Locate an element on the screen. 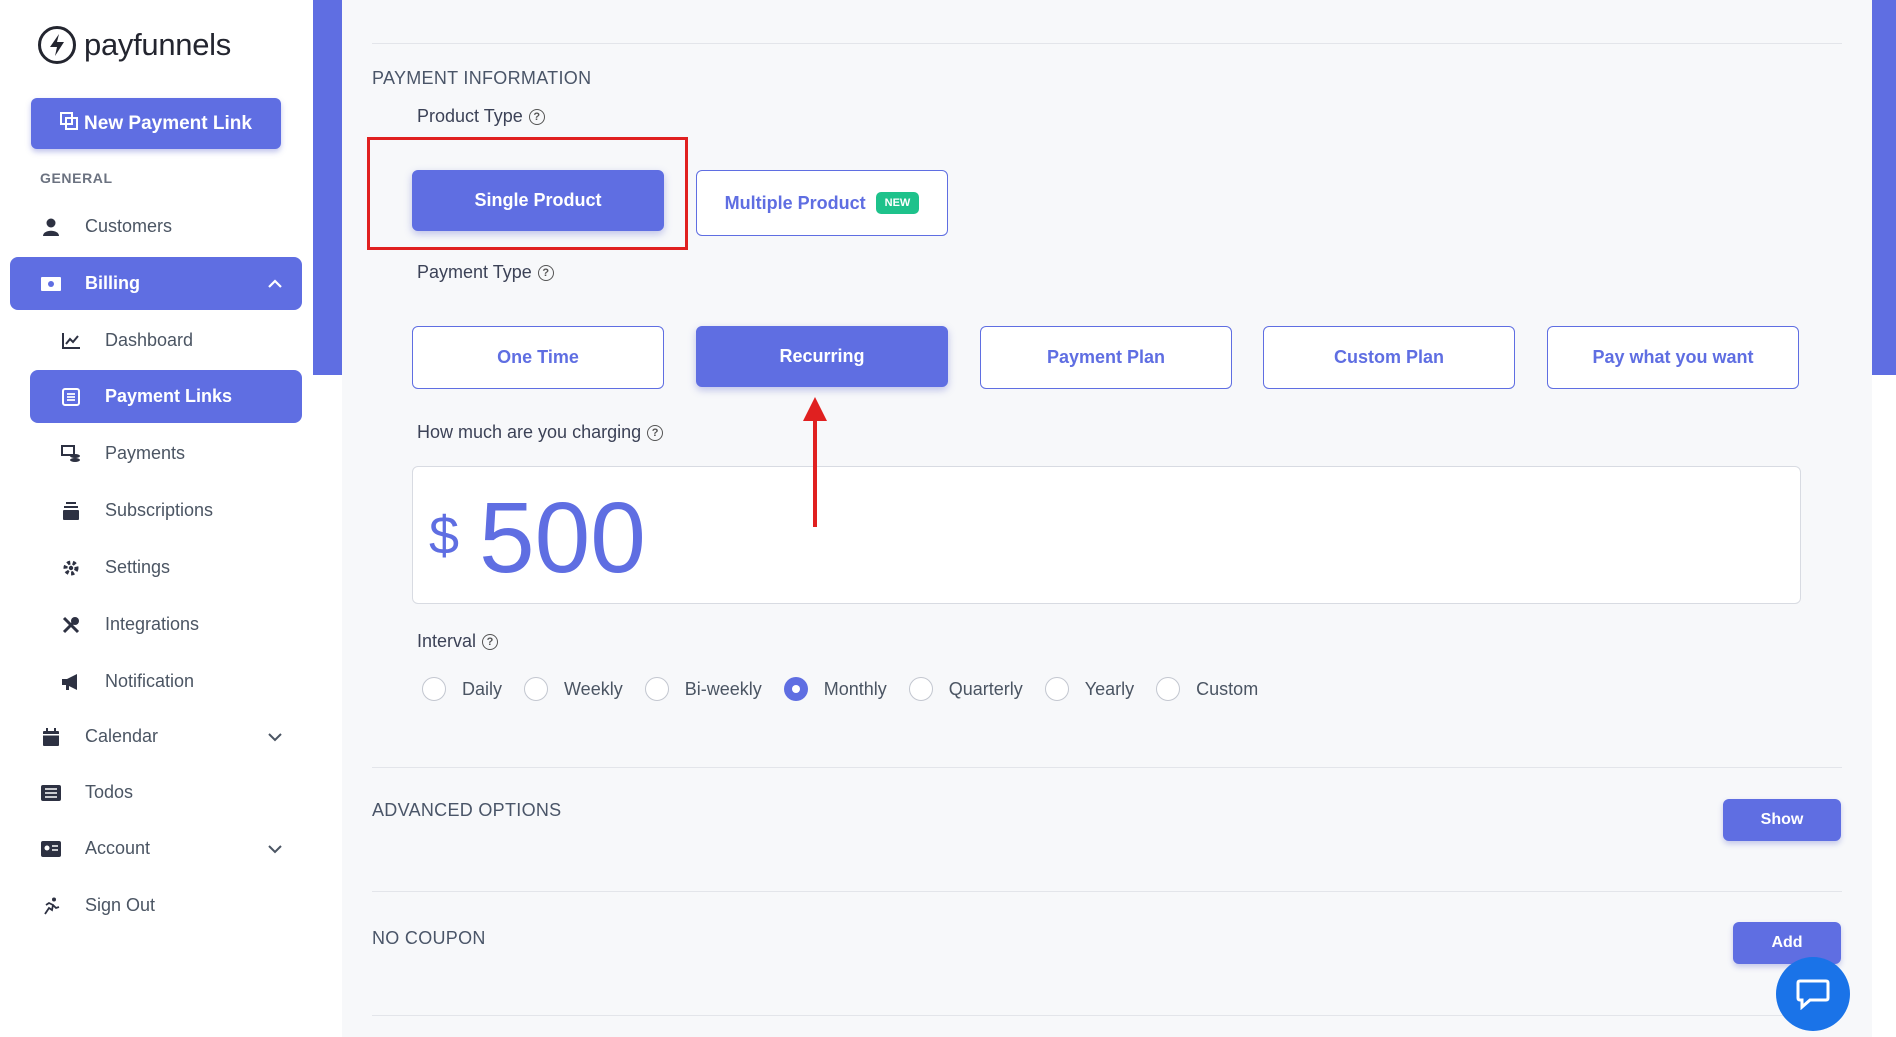 This screenshot has width=1896, height=1037. header-band-right is located at coordinates (1884, 187).